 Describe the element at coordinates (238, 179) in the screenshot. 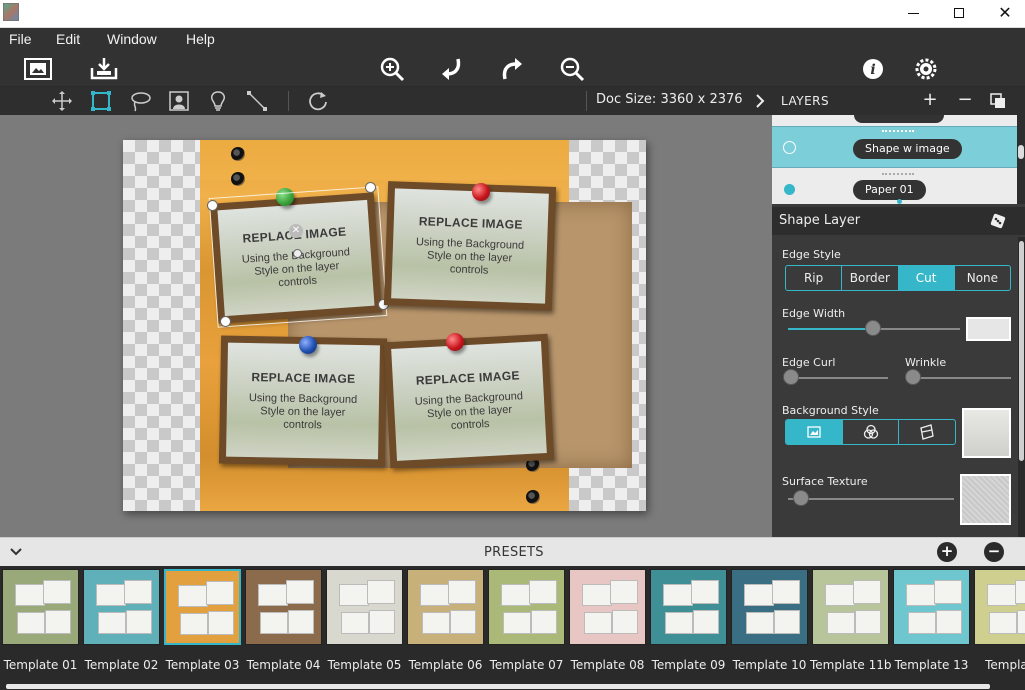

I see `eyelet` at that location.